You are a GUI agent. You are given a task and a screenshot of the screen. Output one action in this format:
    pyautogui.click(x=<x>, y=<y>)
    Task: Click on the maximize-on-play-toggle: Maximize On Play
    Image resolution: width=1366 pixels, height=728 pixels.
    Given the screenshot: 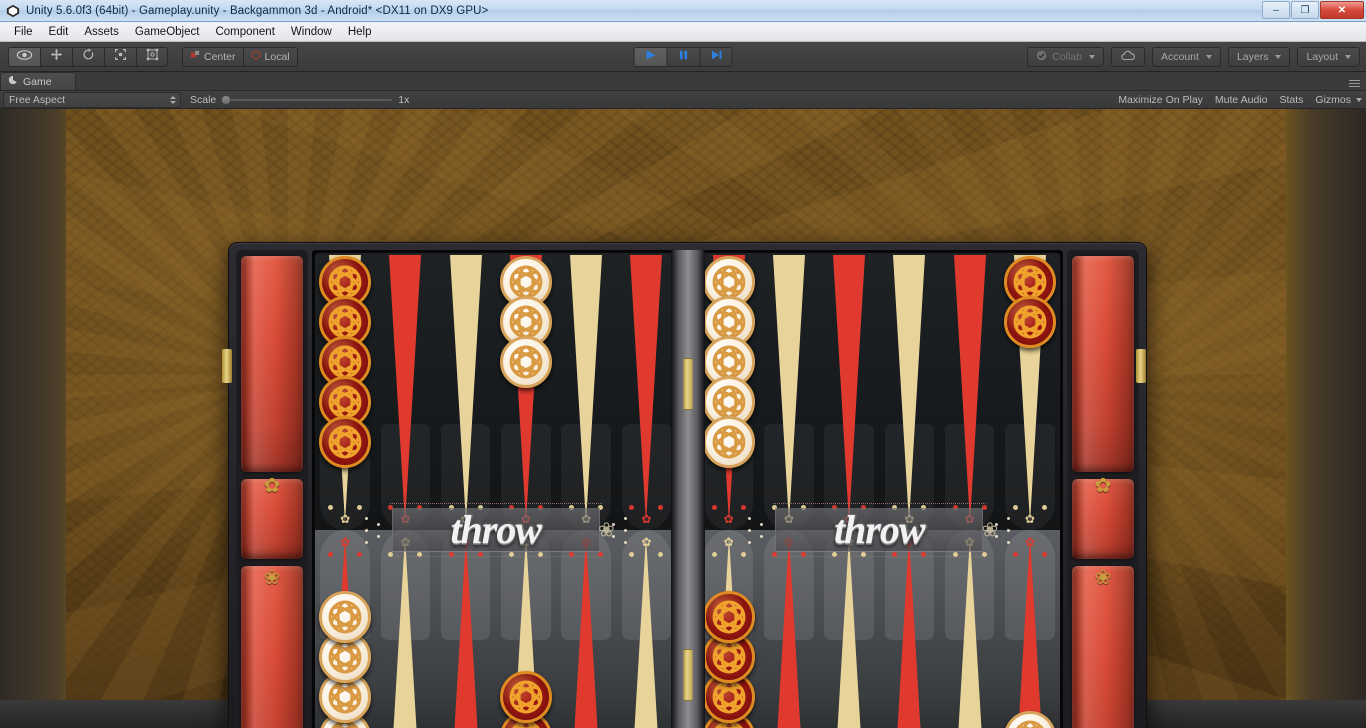 What is the action you would take?
    pyautogui.click(x=1160, y=100)
    